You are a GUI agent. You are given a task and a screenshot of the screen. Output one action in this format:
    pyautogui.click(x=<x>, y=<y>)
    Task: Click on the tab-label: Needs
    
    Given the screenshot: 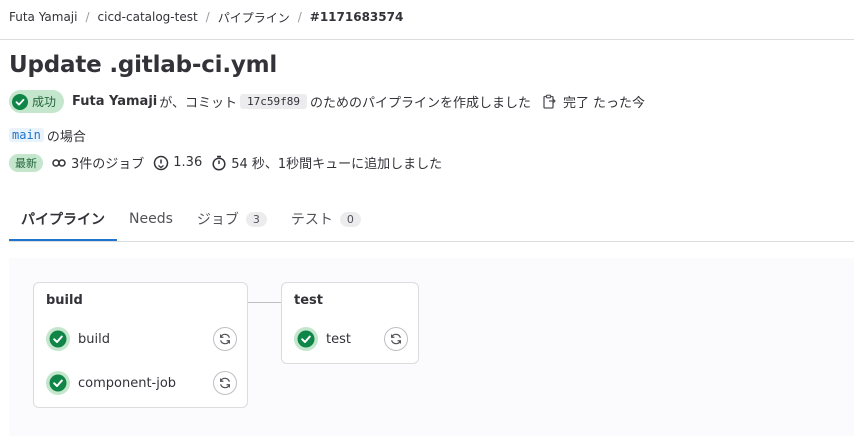 What is the action you would take?
    pyautogui.click(x=151, y=219)
    